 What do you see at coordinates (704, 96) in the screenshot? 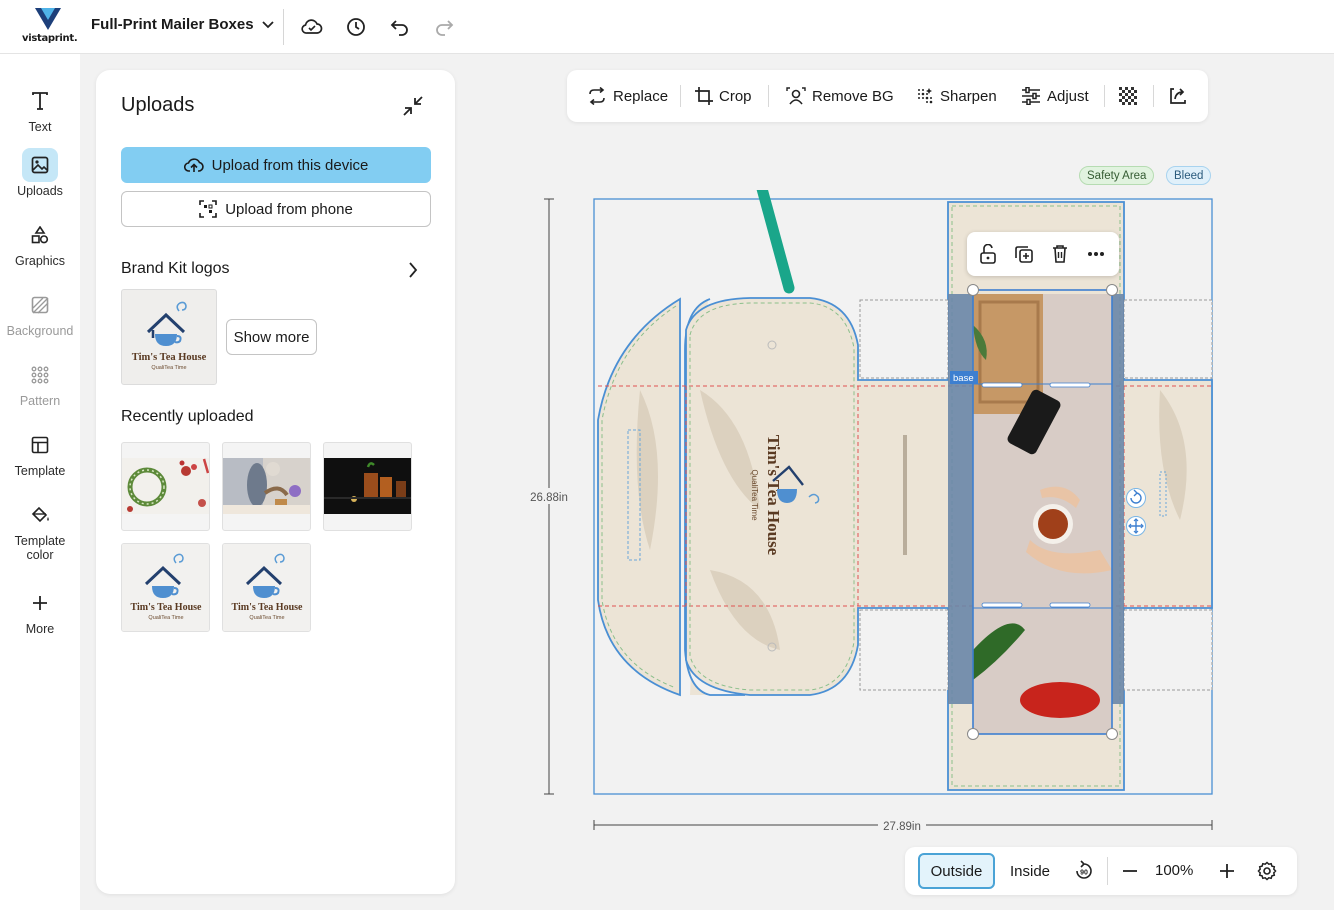
I see `crop-icon` at bounding box center [704, 96].